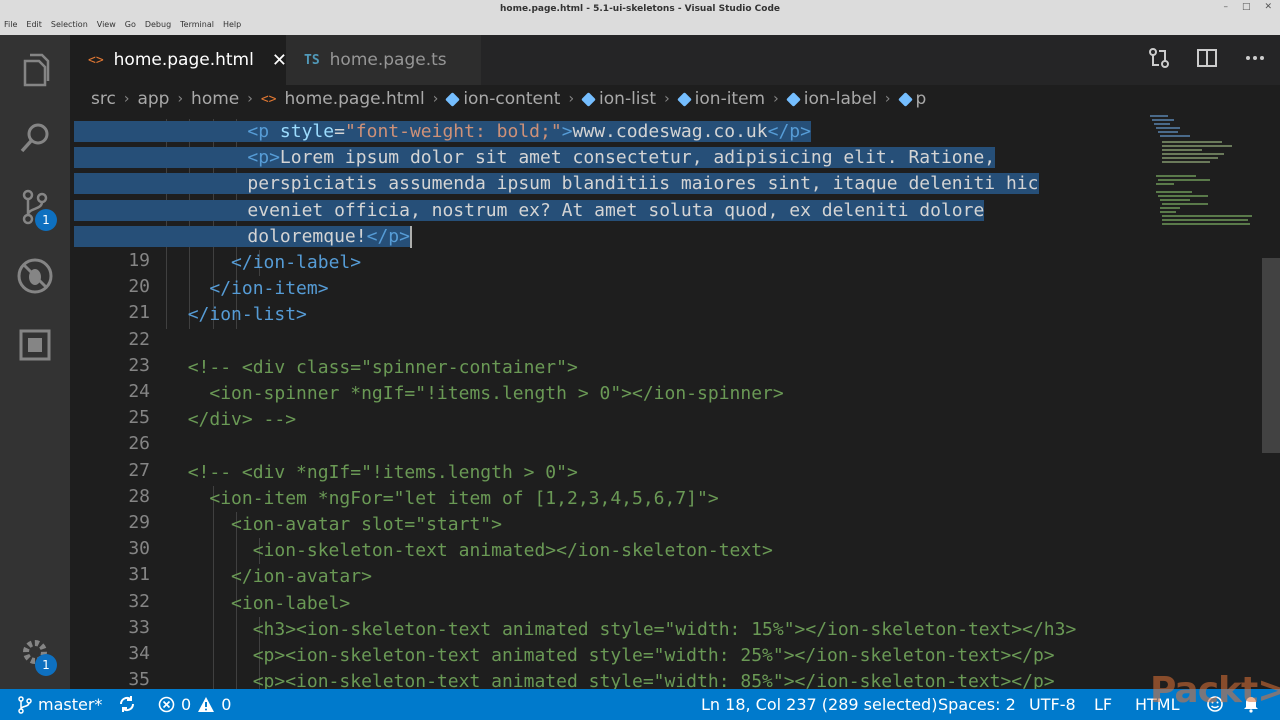 This screenshot has height=720, width=1280. I want to click on maximize-icon: □, so click(1246, 7).